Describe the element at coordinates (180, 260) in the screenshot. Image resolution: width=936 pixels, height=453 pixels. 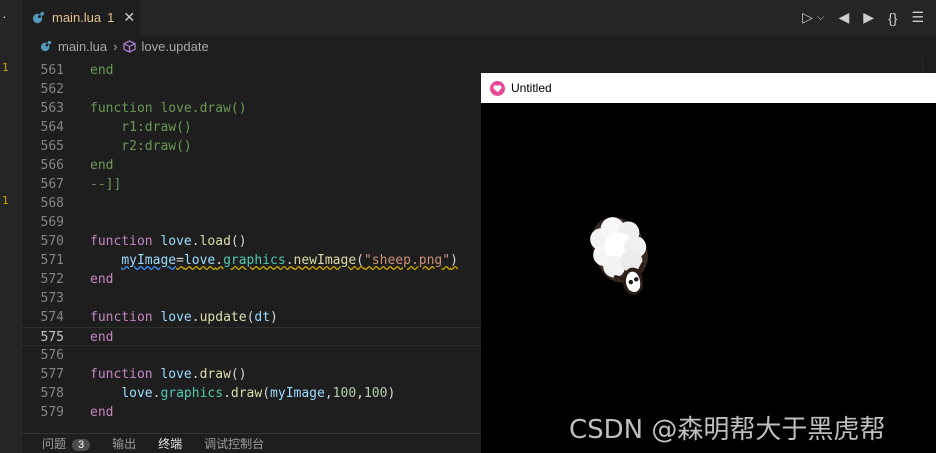
I see `code-token: =` at that location.